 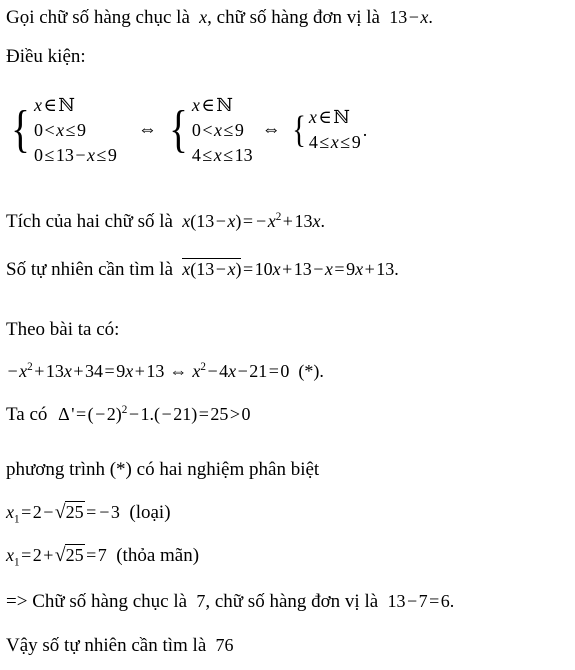 What do you see at coordinates (178, 129) in the screenshot?
I see `system-2-left-brace: {` at bounding box center [178, 129].